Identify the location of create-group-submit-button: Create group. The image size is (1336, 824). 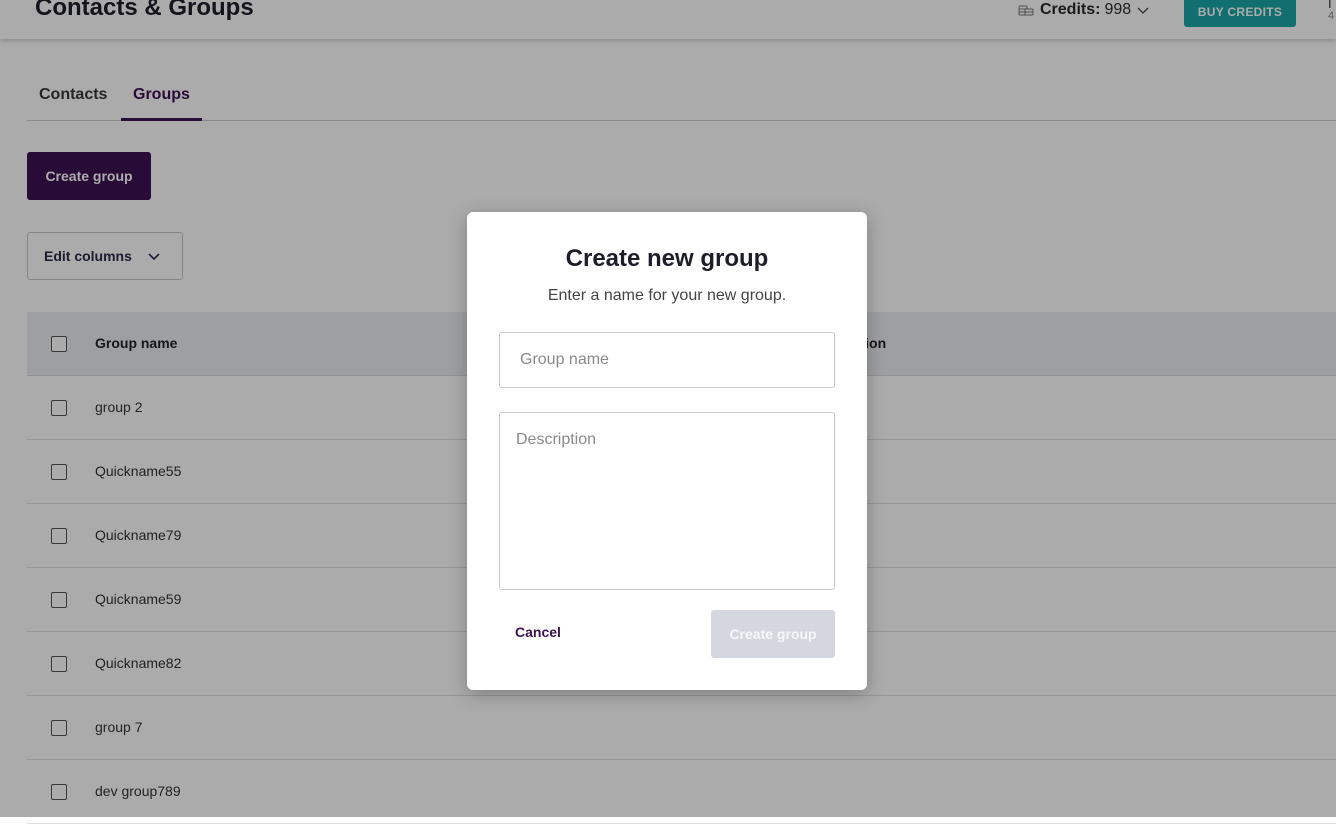
(773, 634).